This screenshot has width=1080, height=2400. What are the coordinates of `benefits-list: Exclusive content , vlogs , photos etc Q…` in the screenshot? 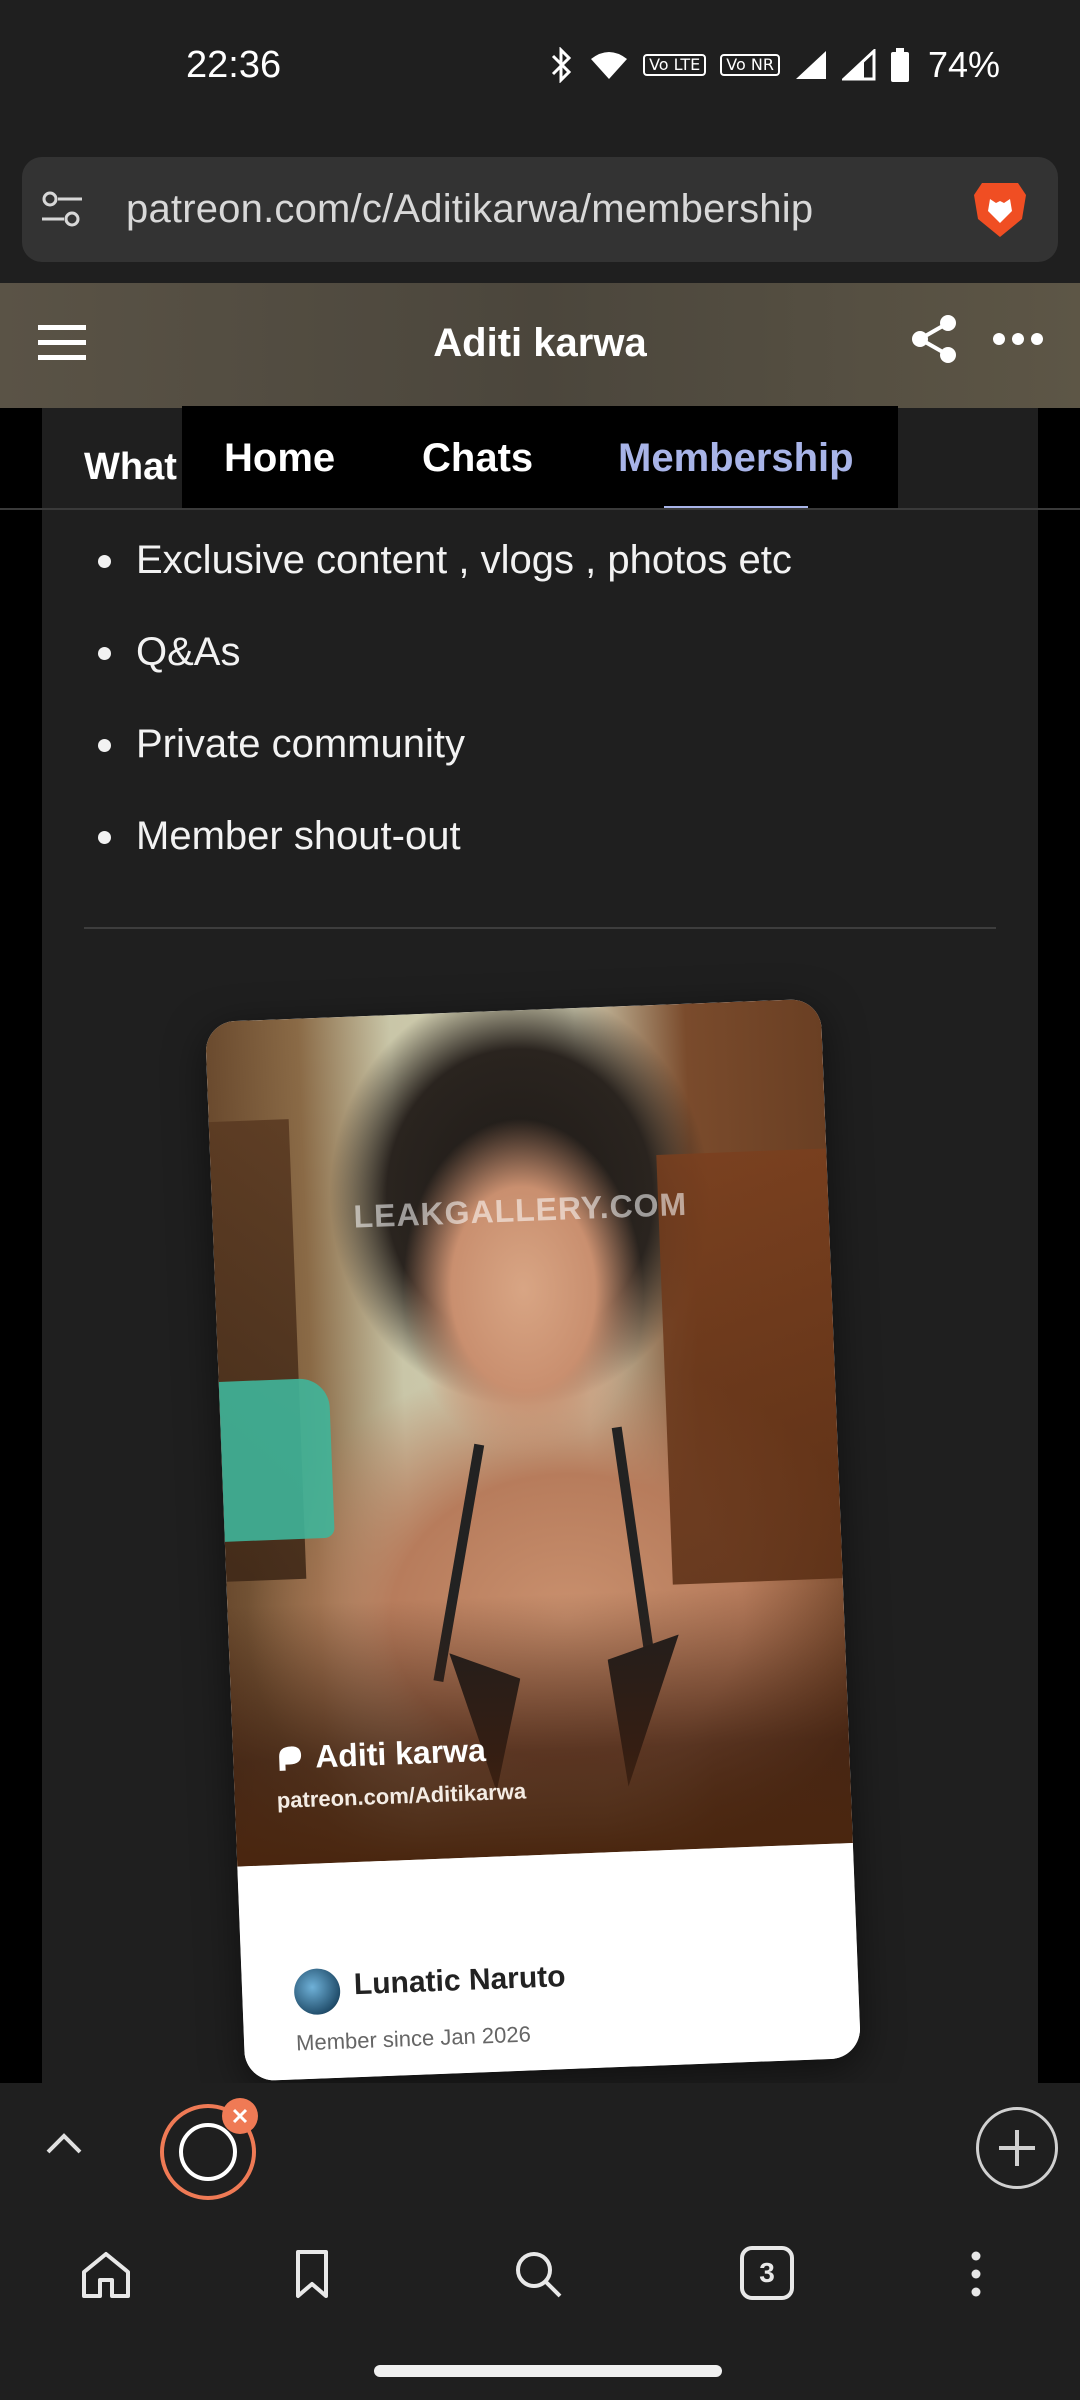 It's located at (442, 714).